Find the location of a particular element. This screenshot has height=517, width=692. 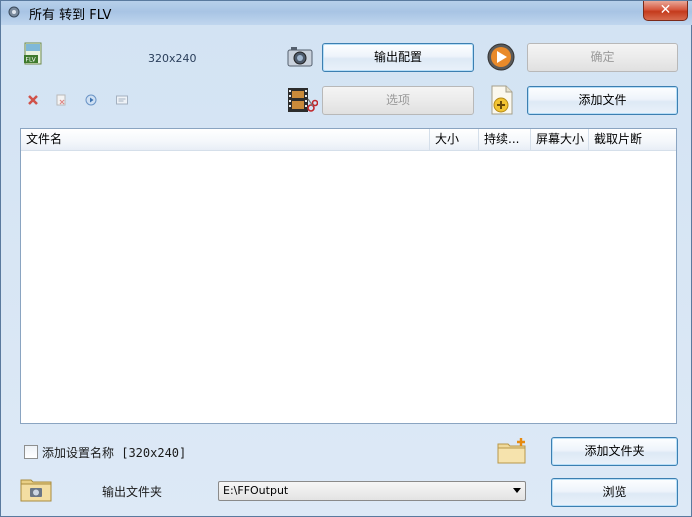

remove-icon is located at coordinates (33, 100).